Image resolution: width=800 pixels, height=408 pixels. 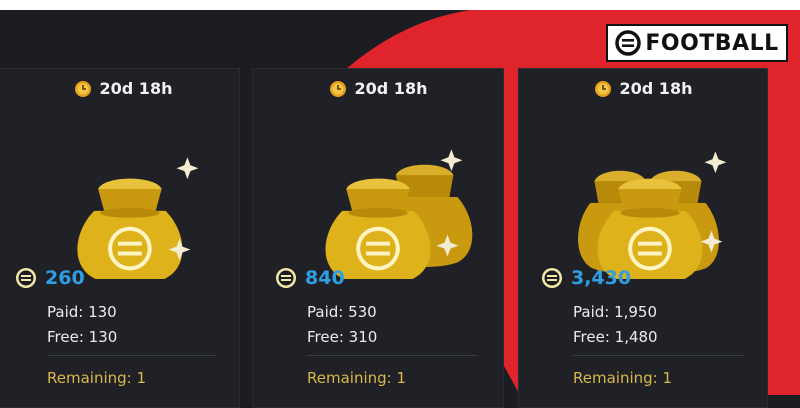 I want to click on amount-row: 260, so click(x=50, y=278).